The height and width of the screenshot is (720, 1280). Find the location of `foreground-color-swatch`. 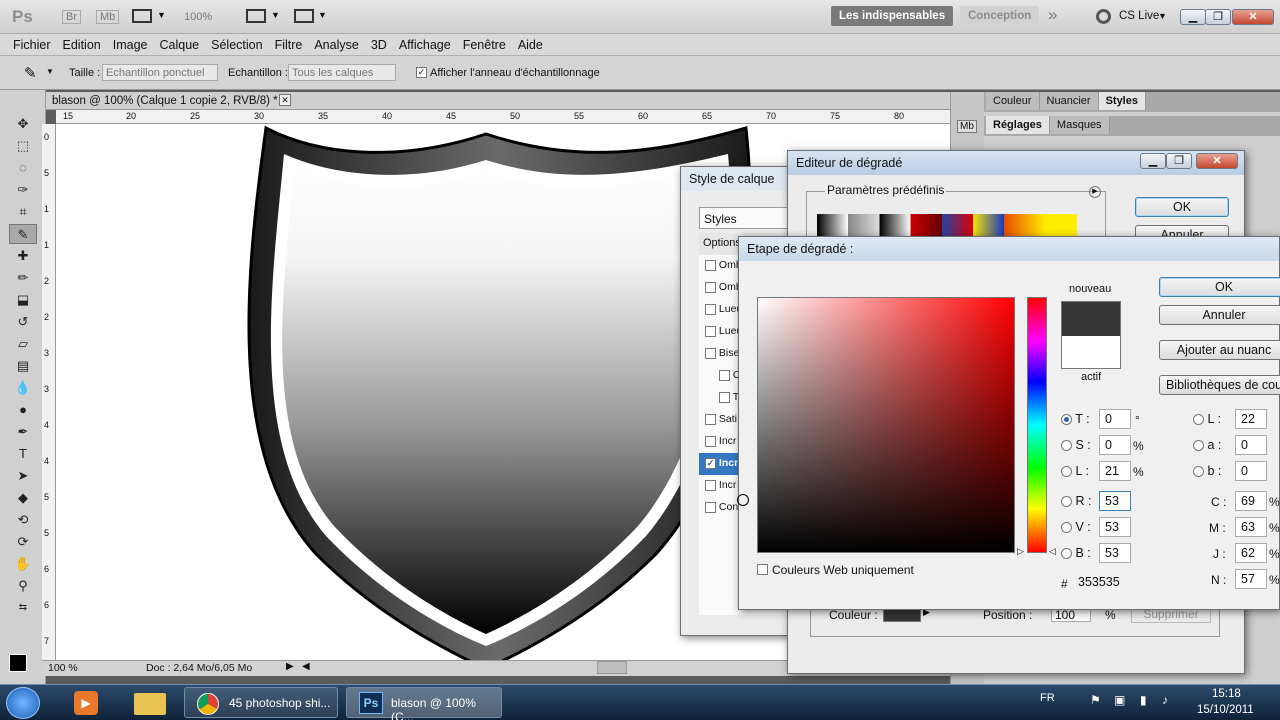

foreground-color-swatch is located at coordinates (18, 663).